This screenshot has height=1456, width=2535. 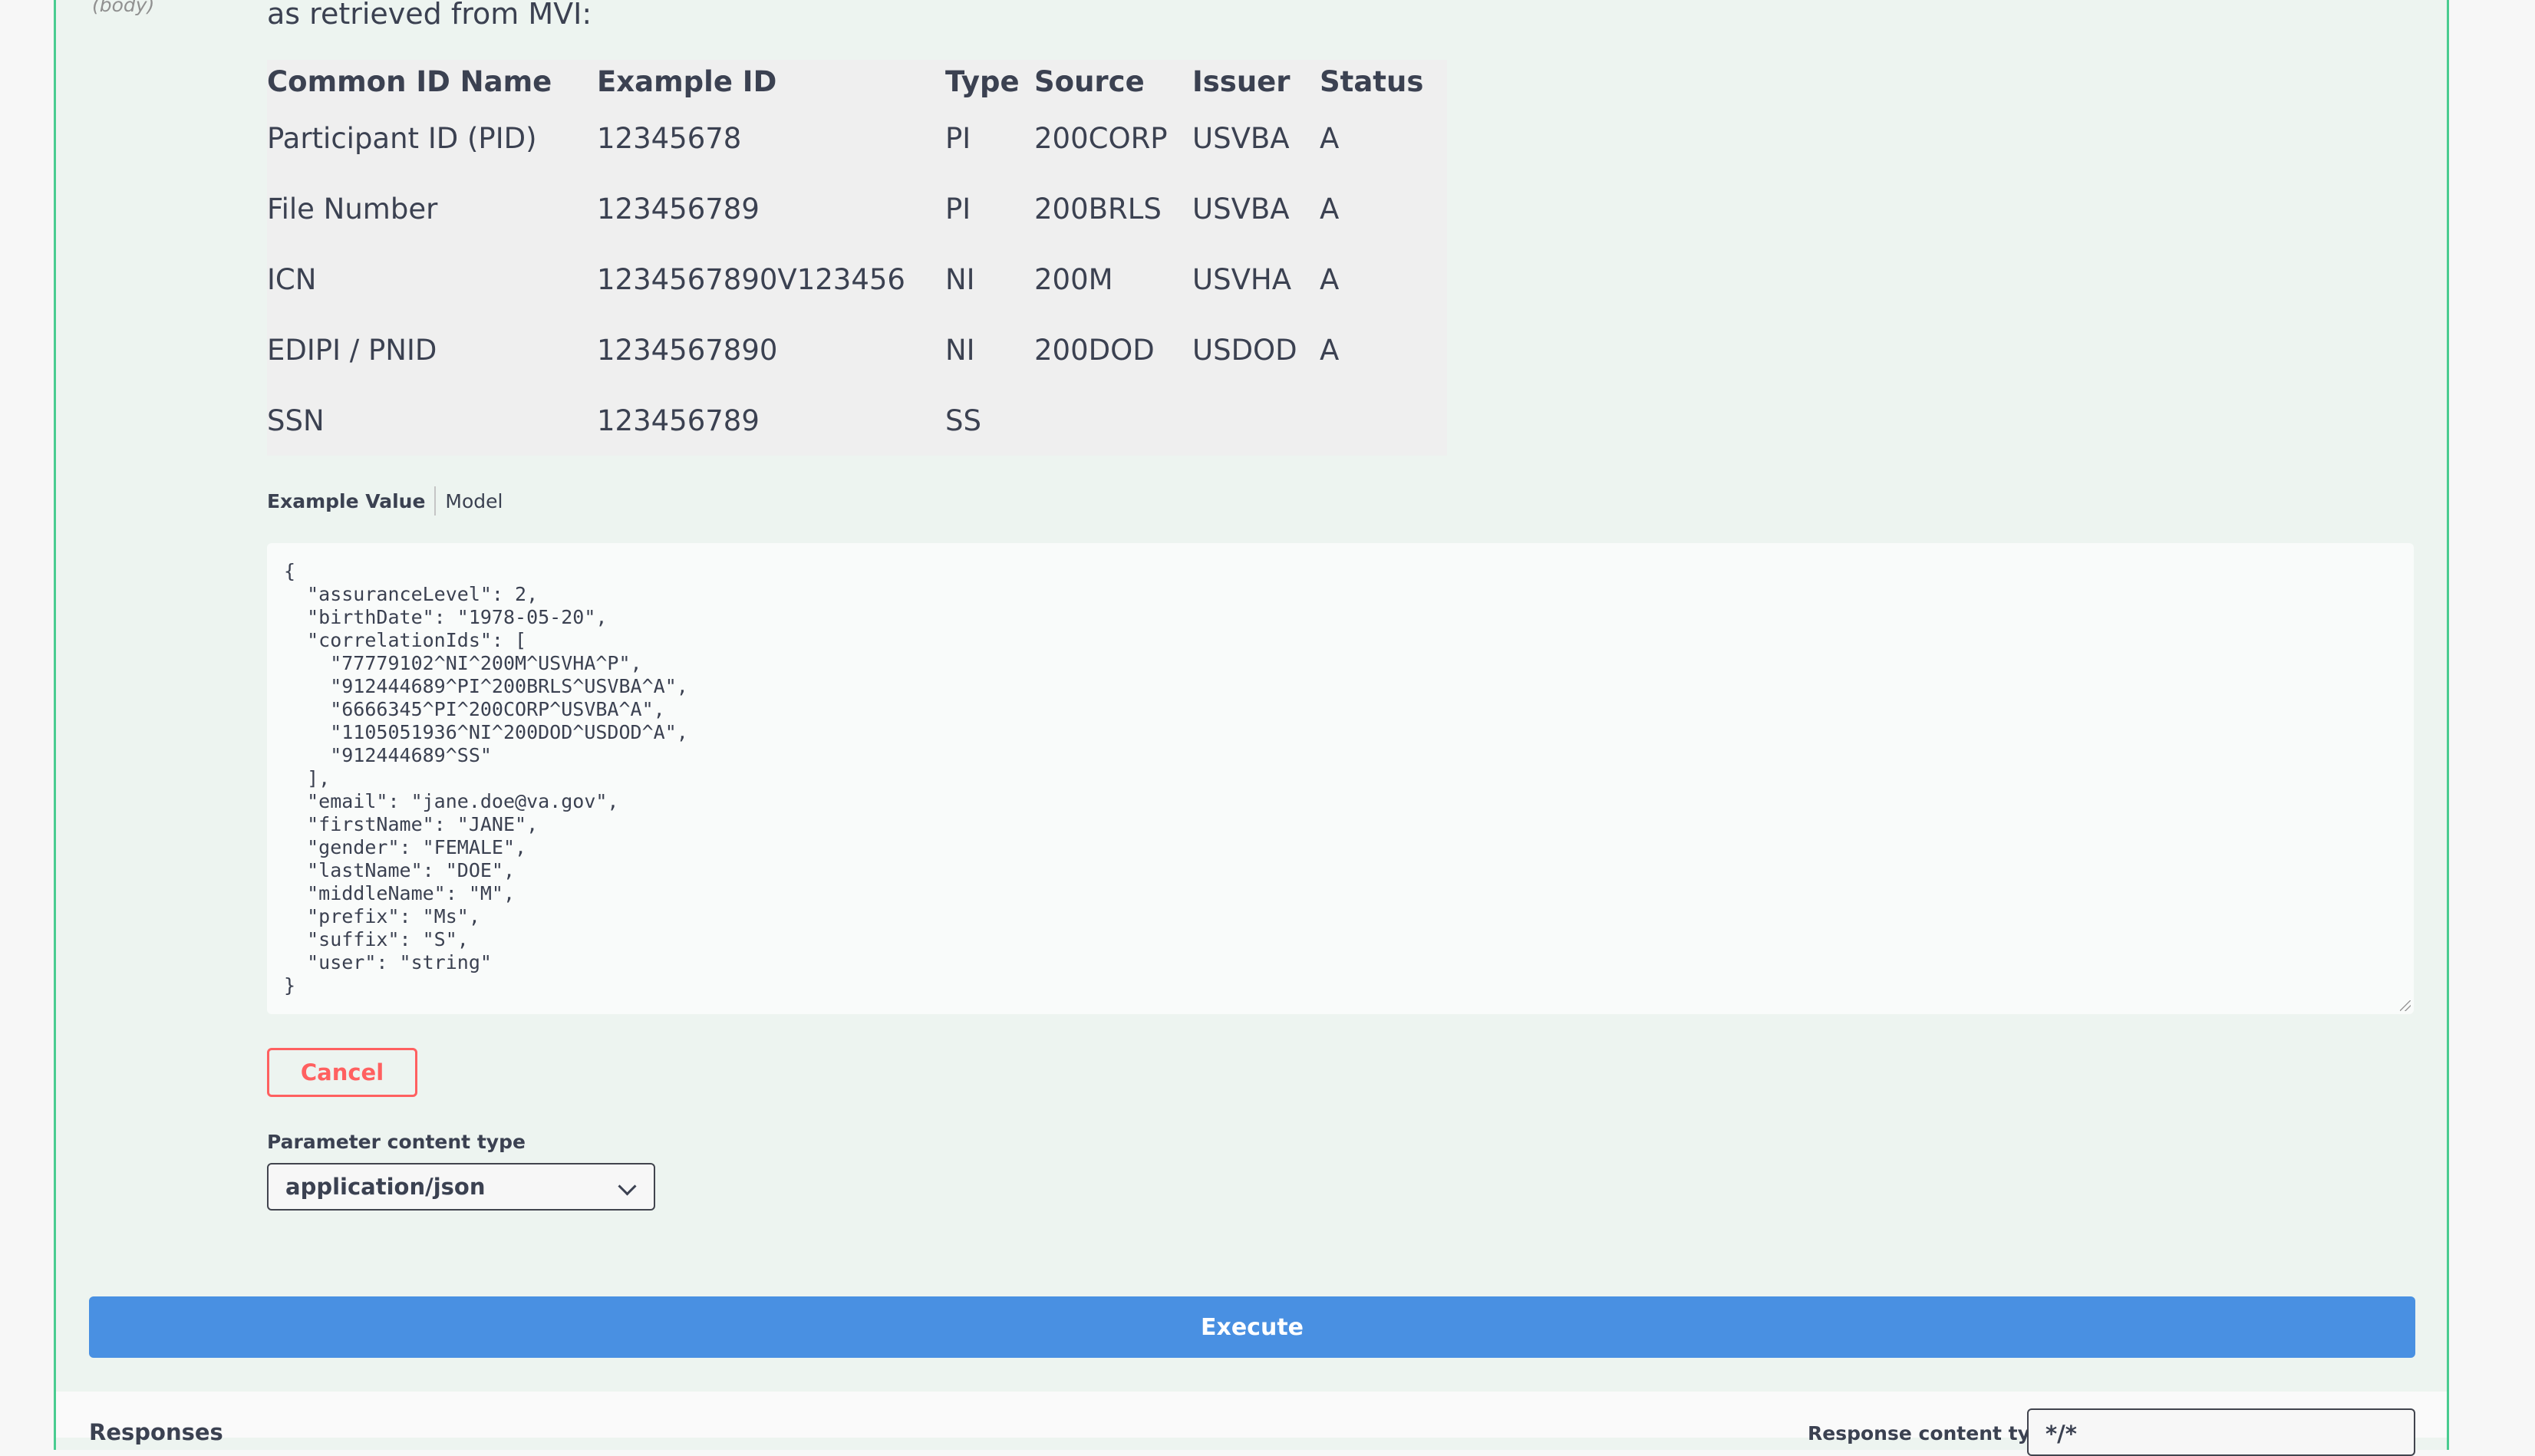 What do you see at coordinates (1244, 350) in the screenshot?
I see `table-cell: USDOD` at bounding box center [1244, 350].